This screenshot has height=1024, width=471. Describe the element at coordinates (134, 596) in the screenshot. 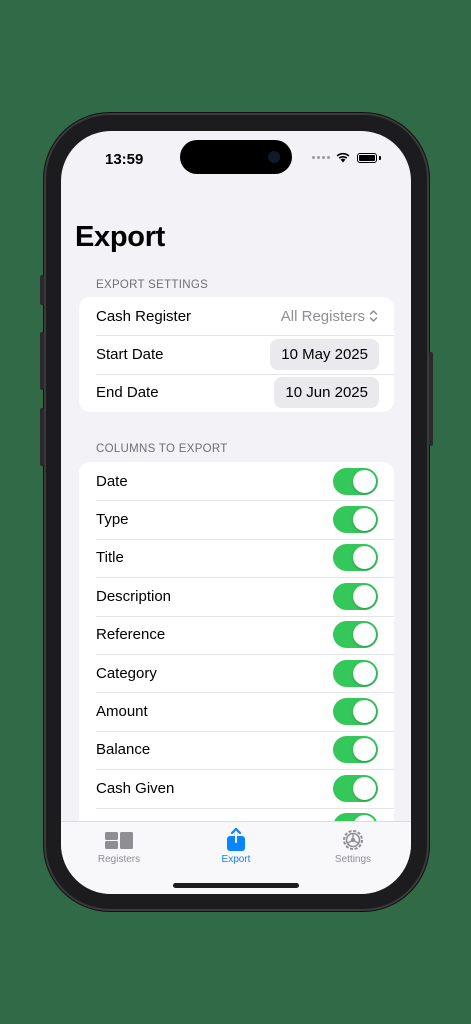

I see `column-label: Description` at that location.